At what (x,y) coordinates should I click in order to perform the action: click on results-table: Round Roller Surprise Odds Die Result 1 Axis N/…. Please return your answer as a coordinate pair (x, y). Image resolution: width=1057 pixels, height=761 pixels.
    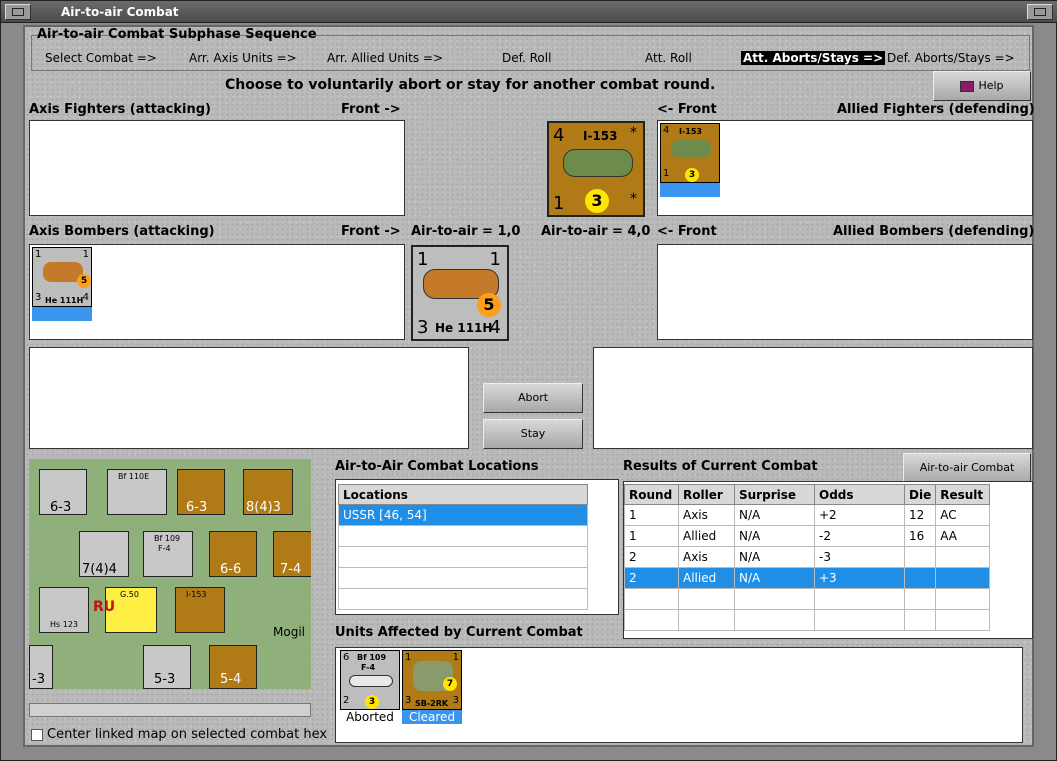
    Looking at the image, I should click on (807, 557).